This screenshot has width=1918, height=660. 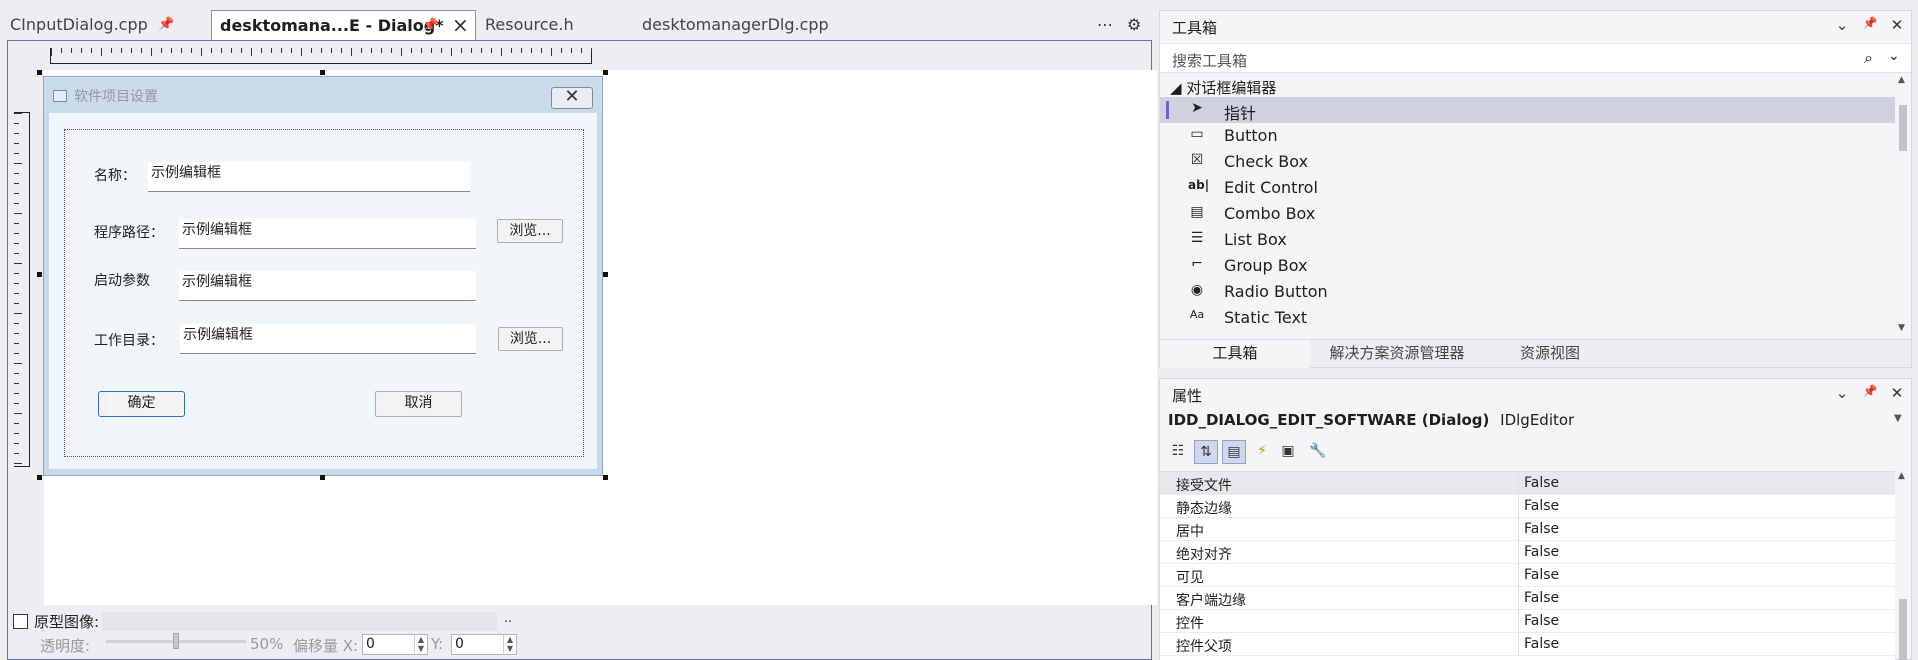 I want to click on launch-args-label: 启动参数, so click(x=122, y=280).